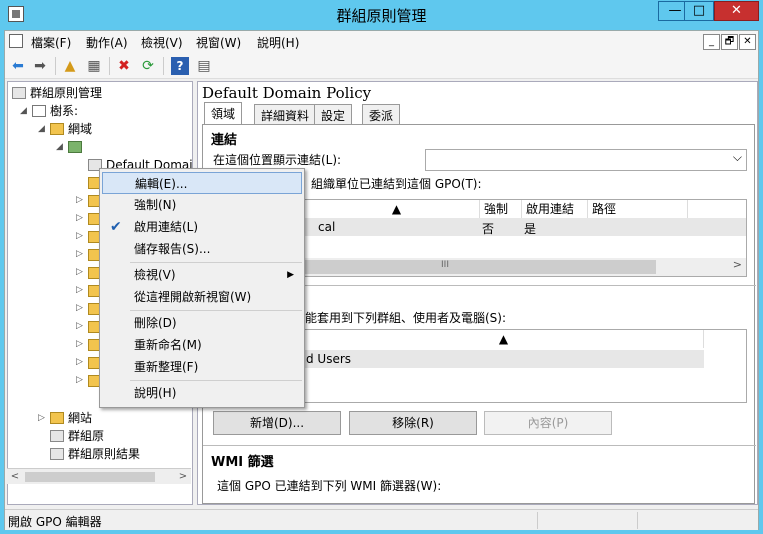  I want to click on domain-icon, so click(75, 147).